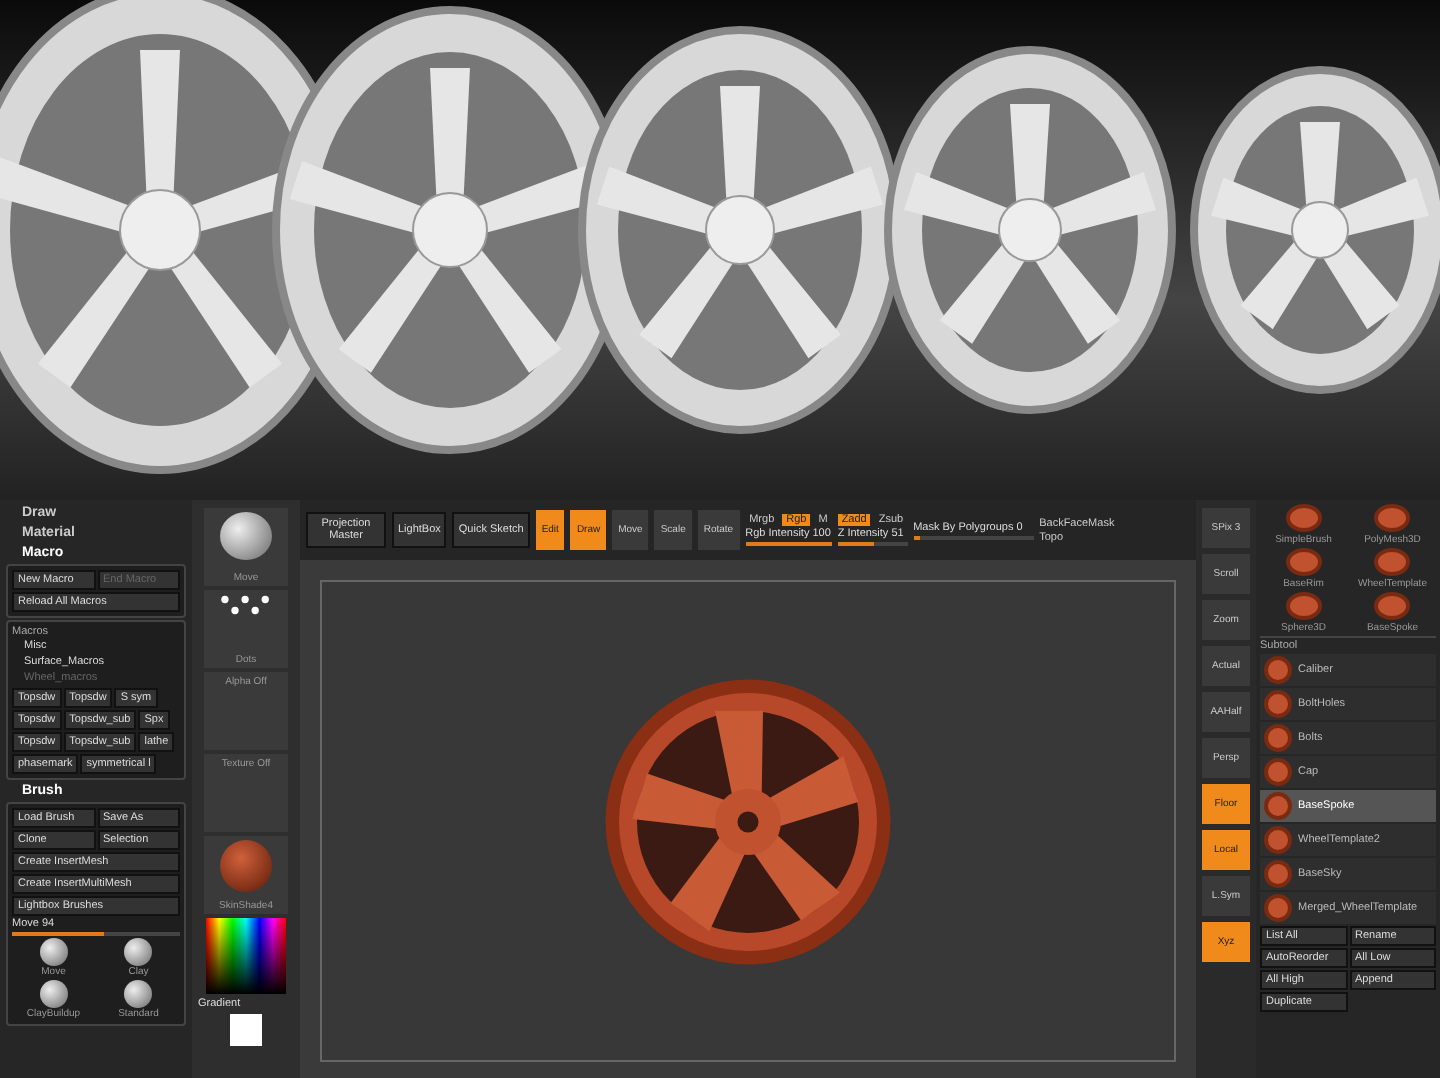 This screenshot has width=1440, height=1078. What do you see at coordinates (246, 956) in the screenshot?
I see `color-picker` at bounding box center [246, 956].